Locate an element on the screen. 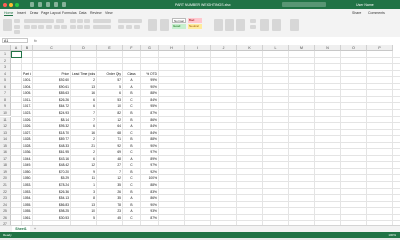  borders-icon is located at coordinates (49, 27).